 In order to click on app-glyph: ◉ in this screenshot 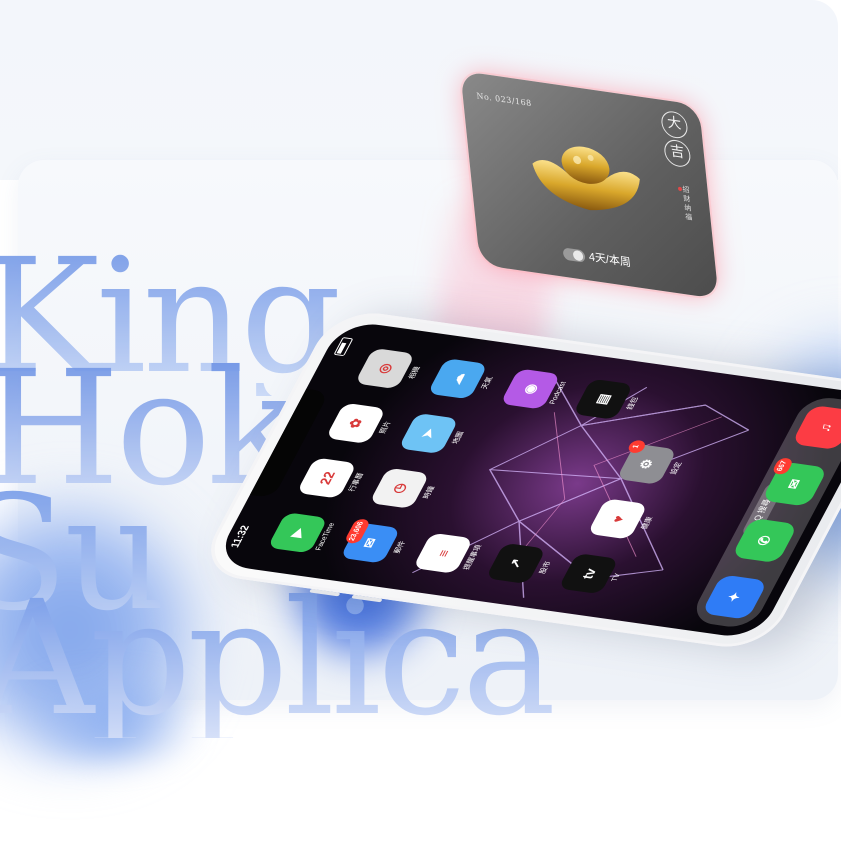, I will do `click(530, 389)`.